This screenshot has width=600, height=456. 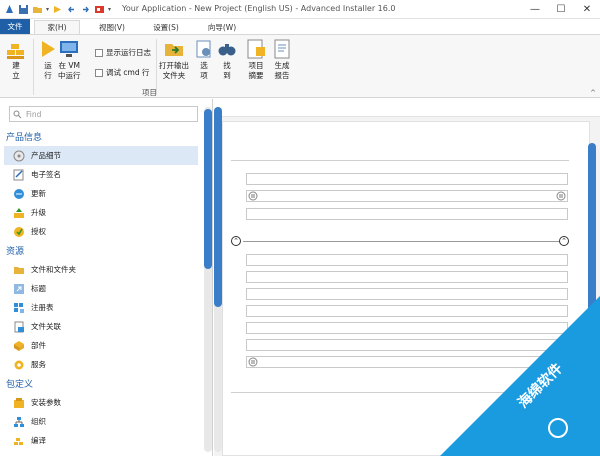 I want to click on category-product-info: 产品信息, so click(x=24, y=138).